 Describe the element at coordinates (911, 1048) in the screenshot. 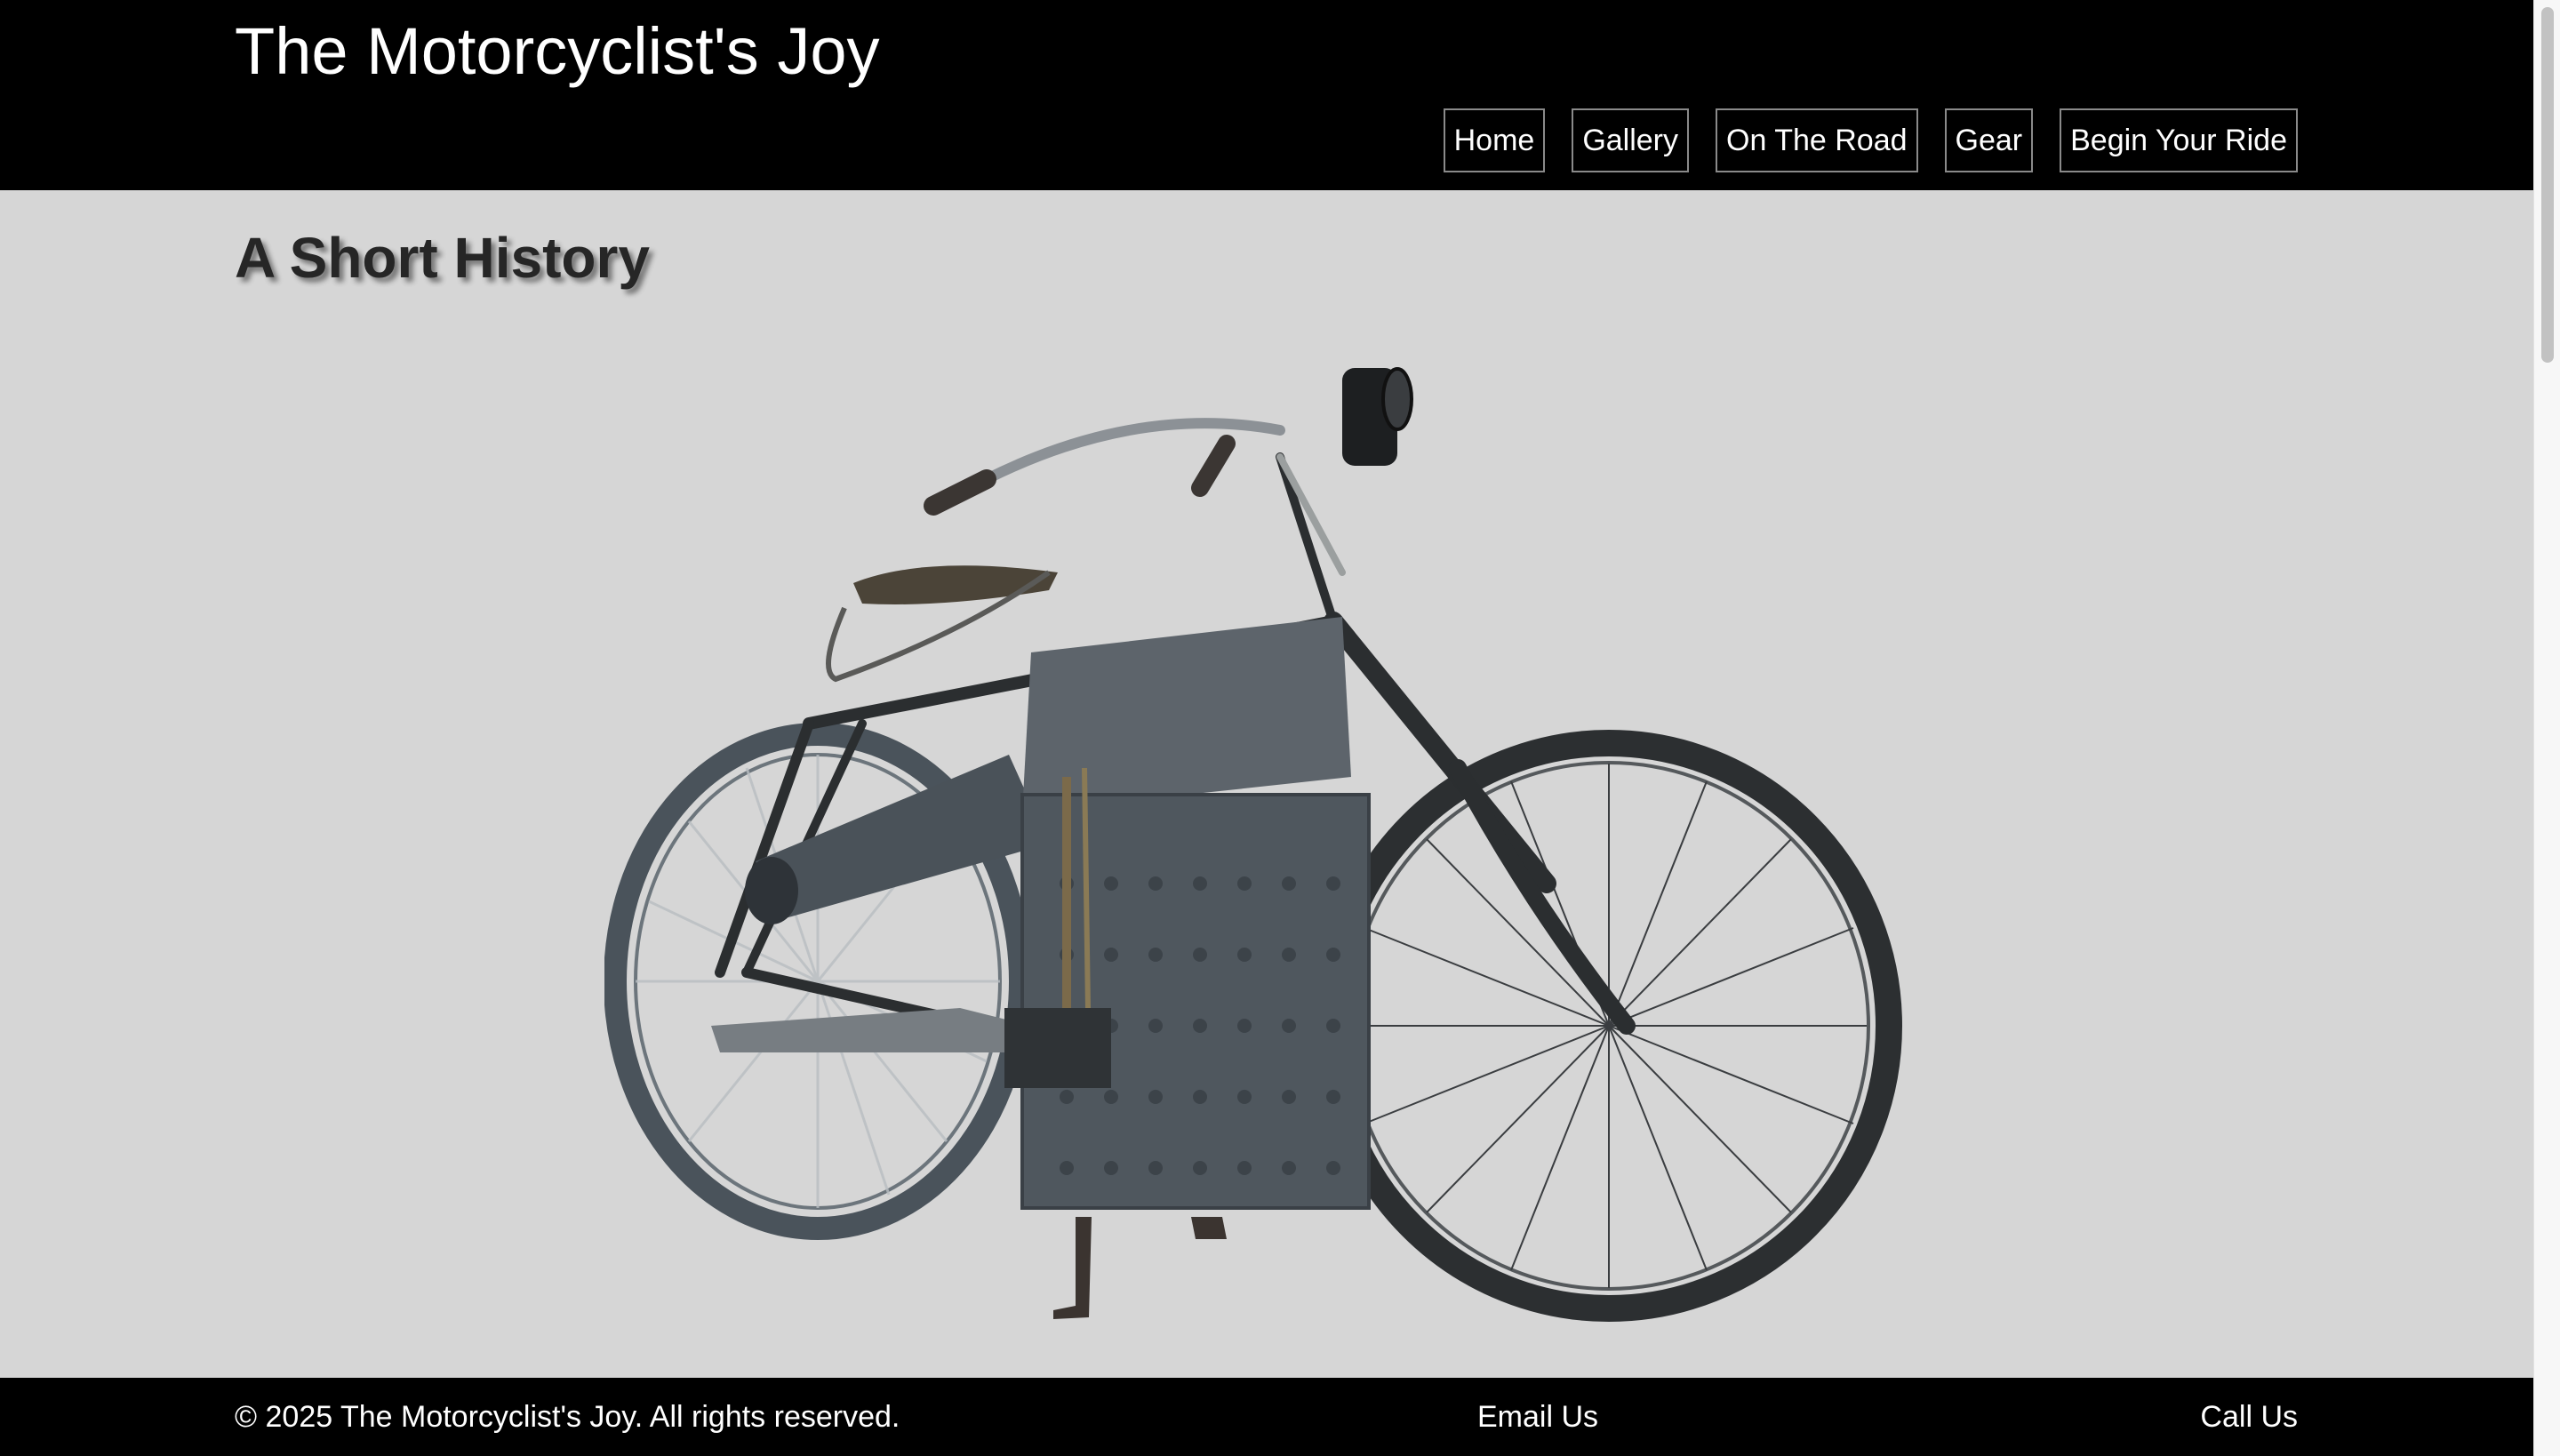

I see `drivetrain` at that location.